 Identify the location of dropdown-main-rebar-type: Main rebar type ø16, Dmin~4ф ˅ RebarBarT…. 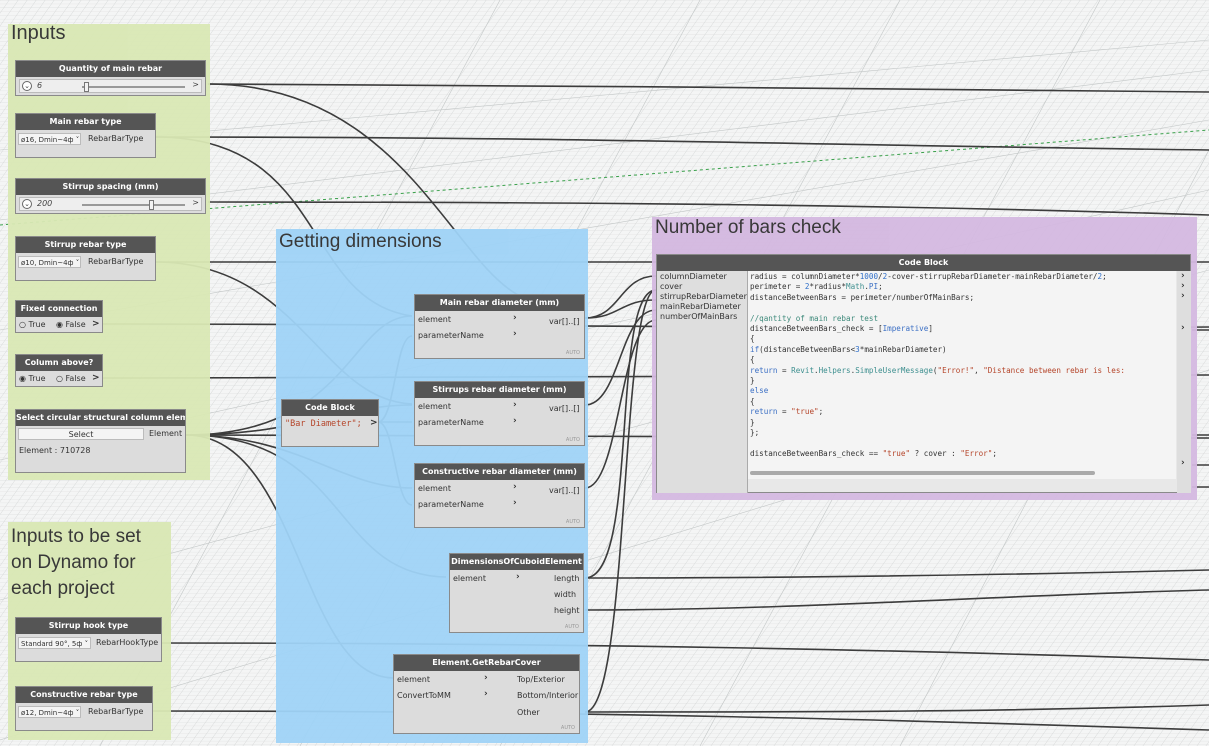
(85, 135).